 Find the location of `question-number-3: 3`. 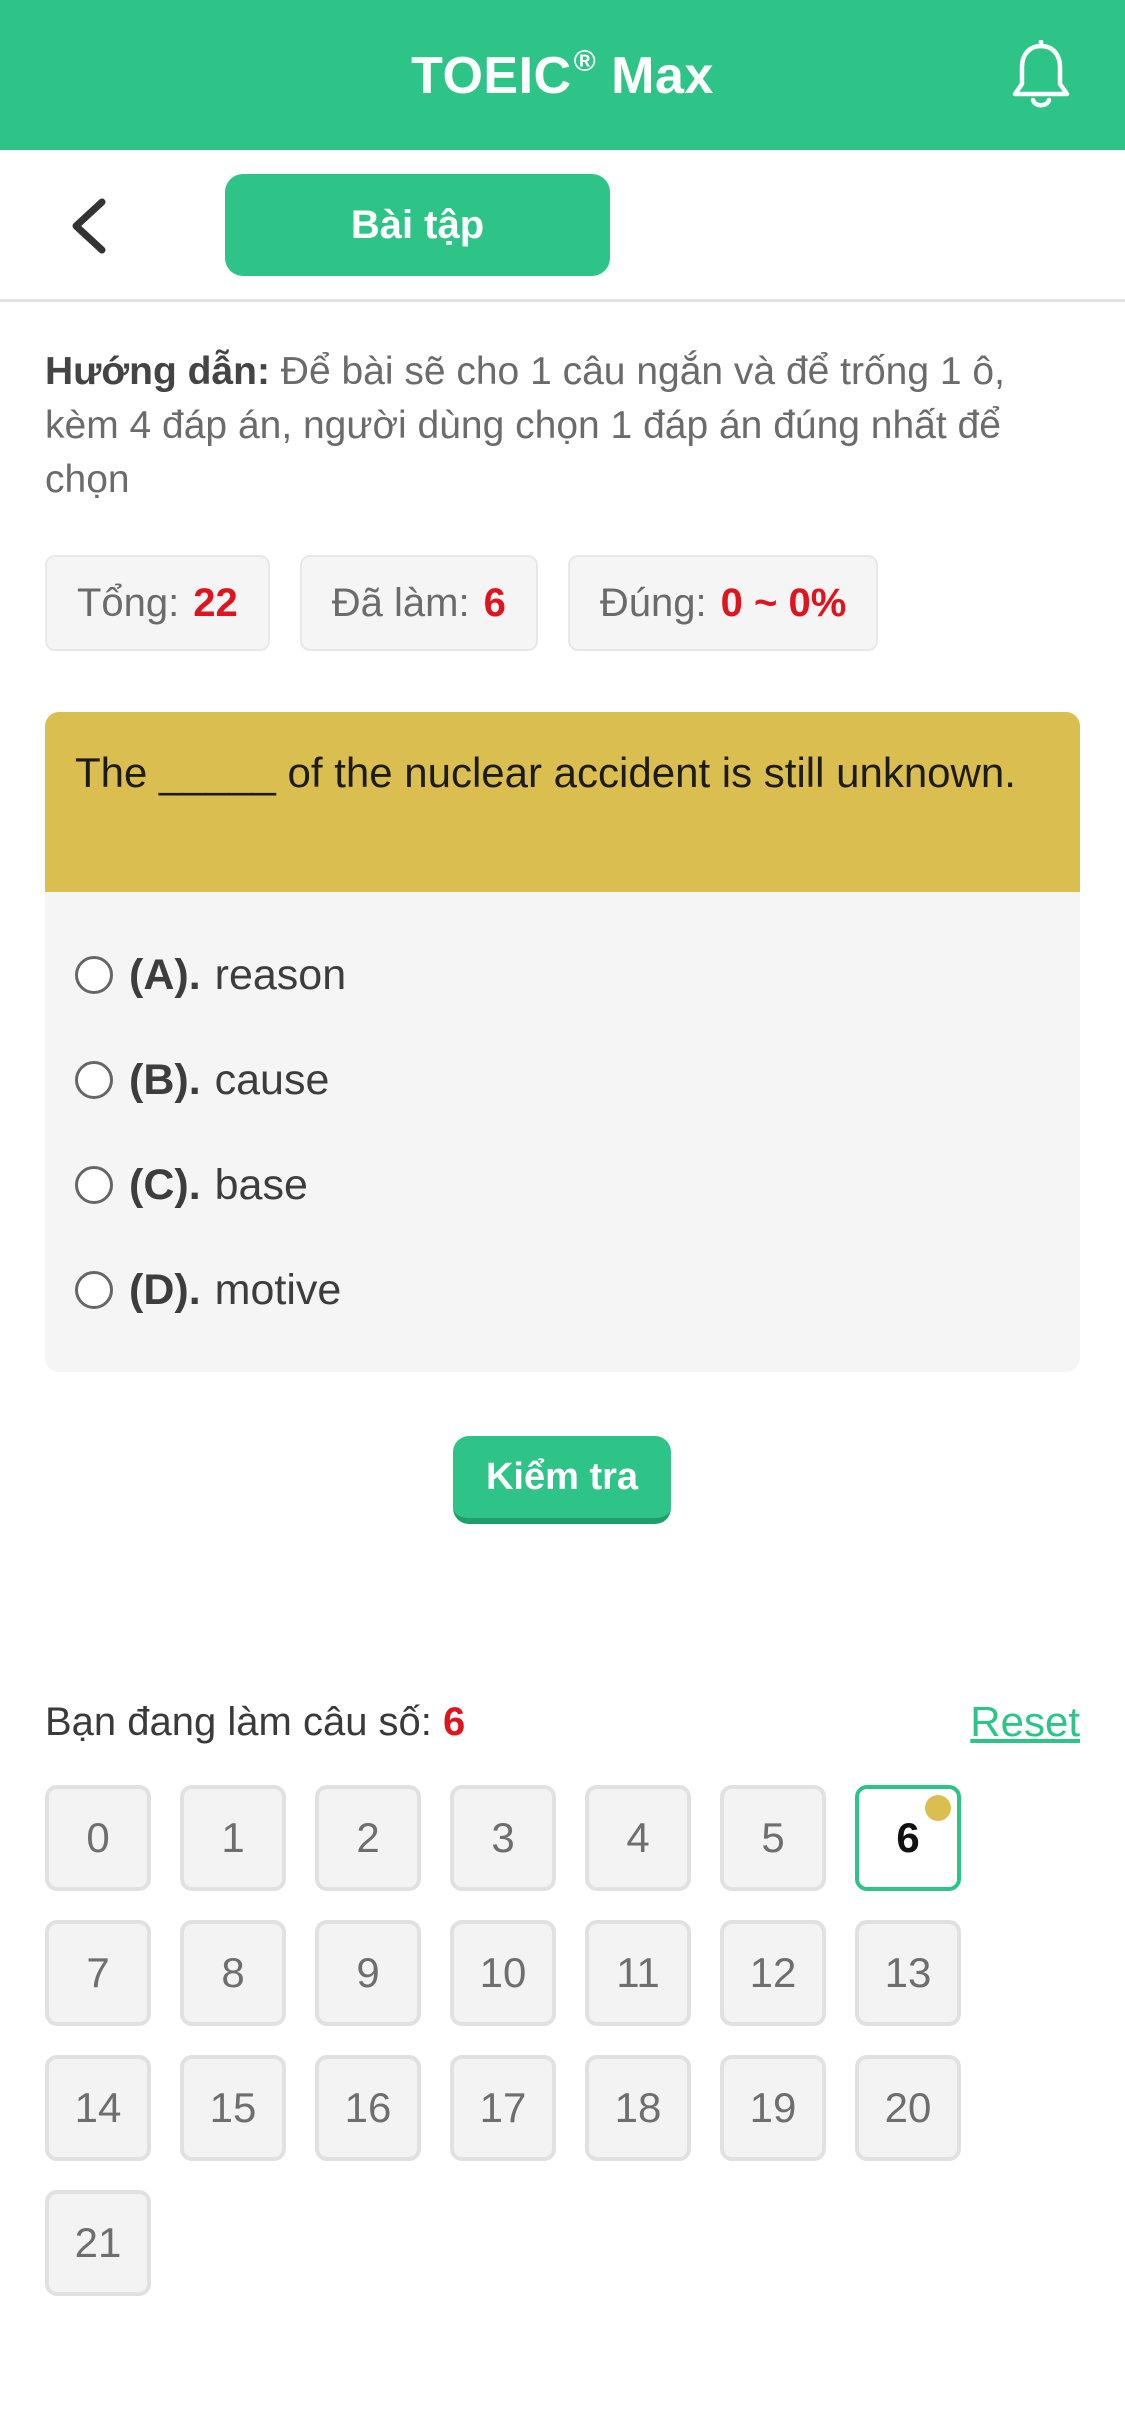

question-number-3: 3 is located at coordinates (503, 1838).